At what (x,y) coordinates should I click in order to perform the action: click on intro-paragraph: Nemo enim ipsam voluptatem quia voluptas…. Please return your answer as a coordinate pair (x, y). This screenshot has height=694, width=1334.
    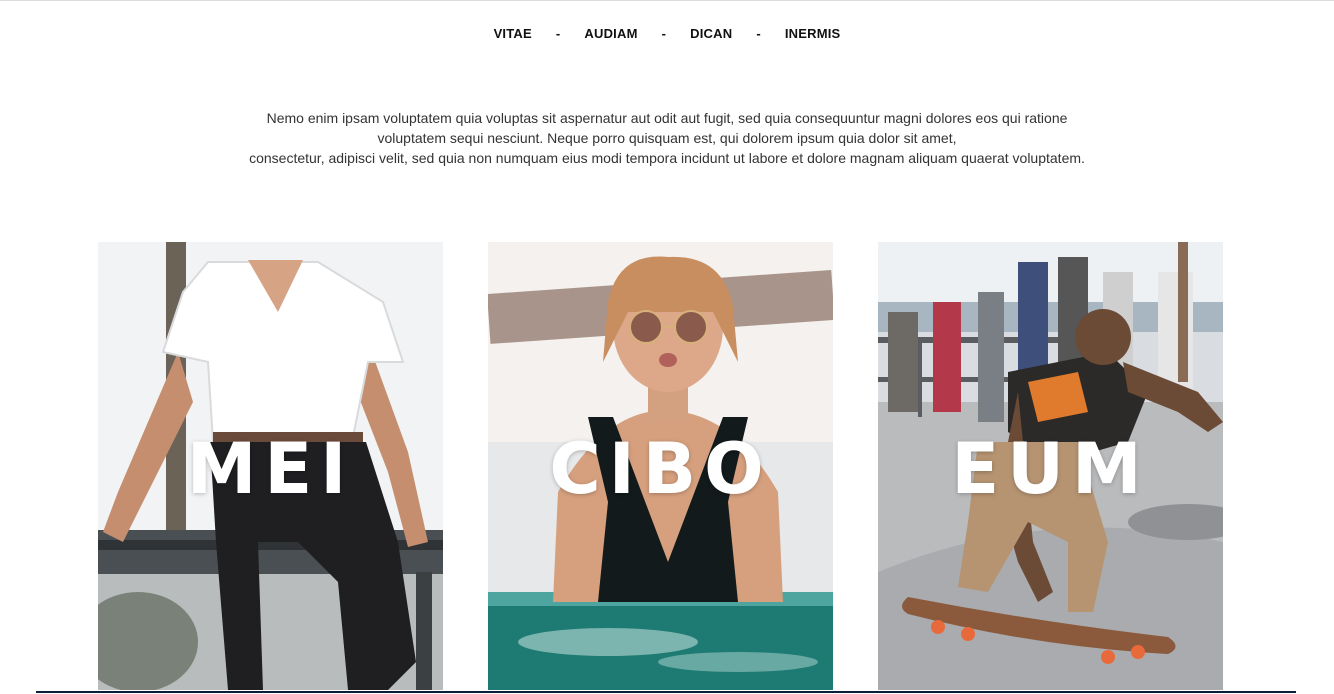
    Looking at the image, I should click on (667, 138).